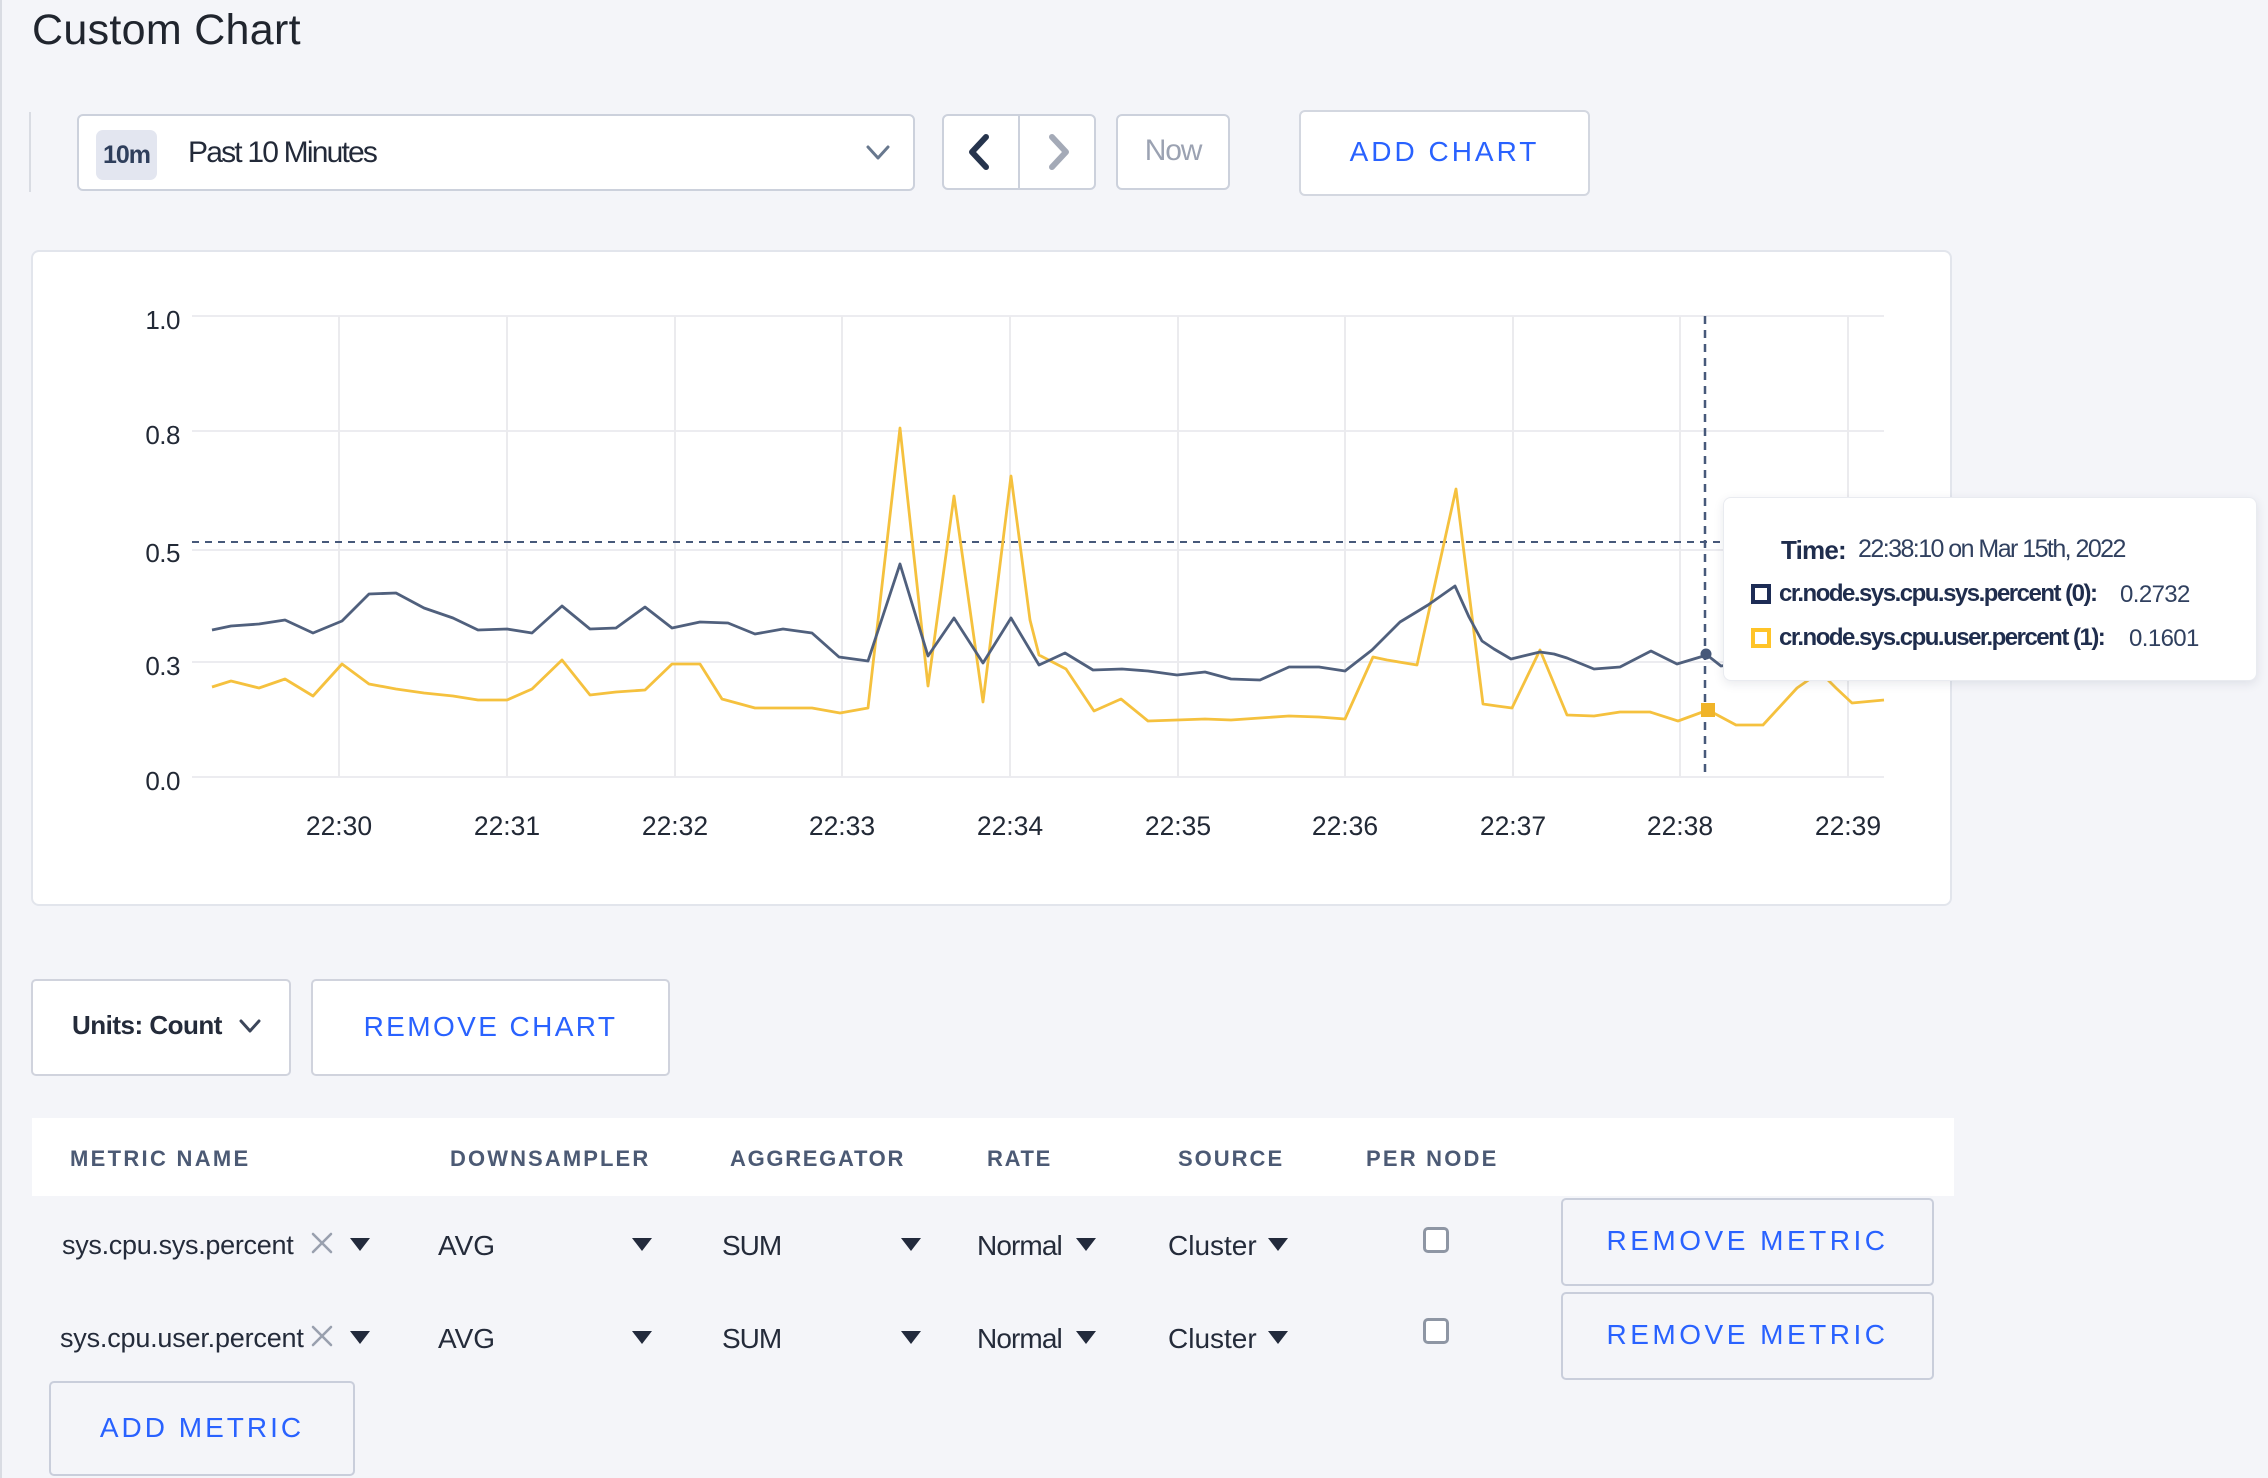 This screenshot has height=1478, width=2268. What do you see at coordinates (162, 781) in the screenshot?
I see `svg-text: 0.0` at bounding box center [162, 781].